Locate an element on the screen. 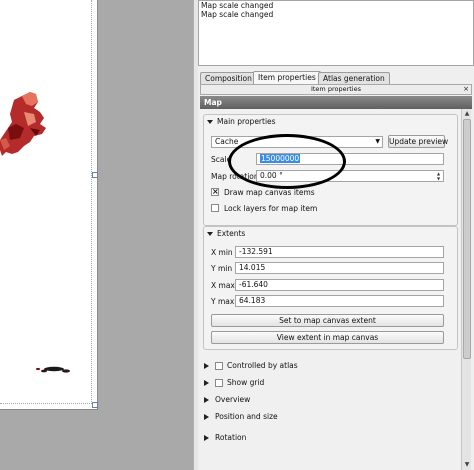  section-show-grid: Show grid is located at coordinates (234, 383).